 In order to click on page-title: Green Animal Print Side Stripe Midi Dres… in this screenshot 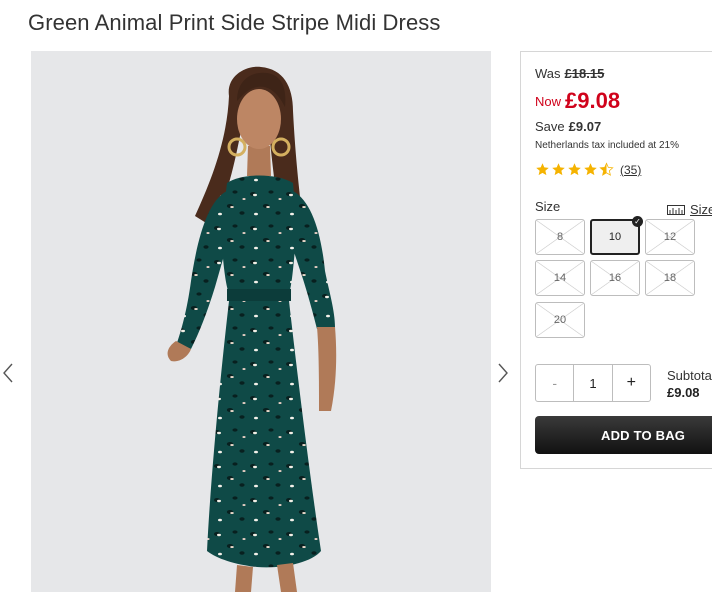, I will do `click(234, 22)`.